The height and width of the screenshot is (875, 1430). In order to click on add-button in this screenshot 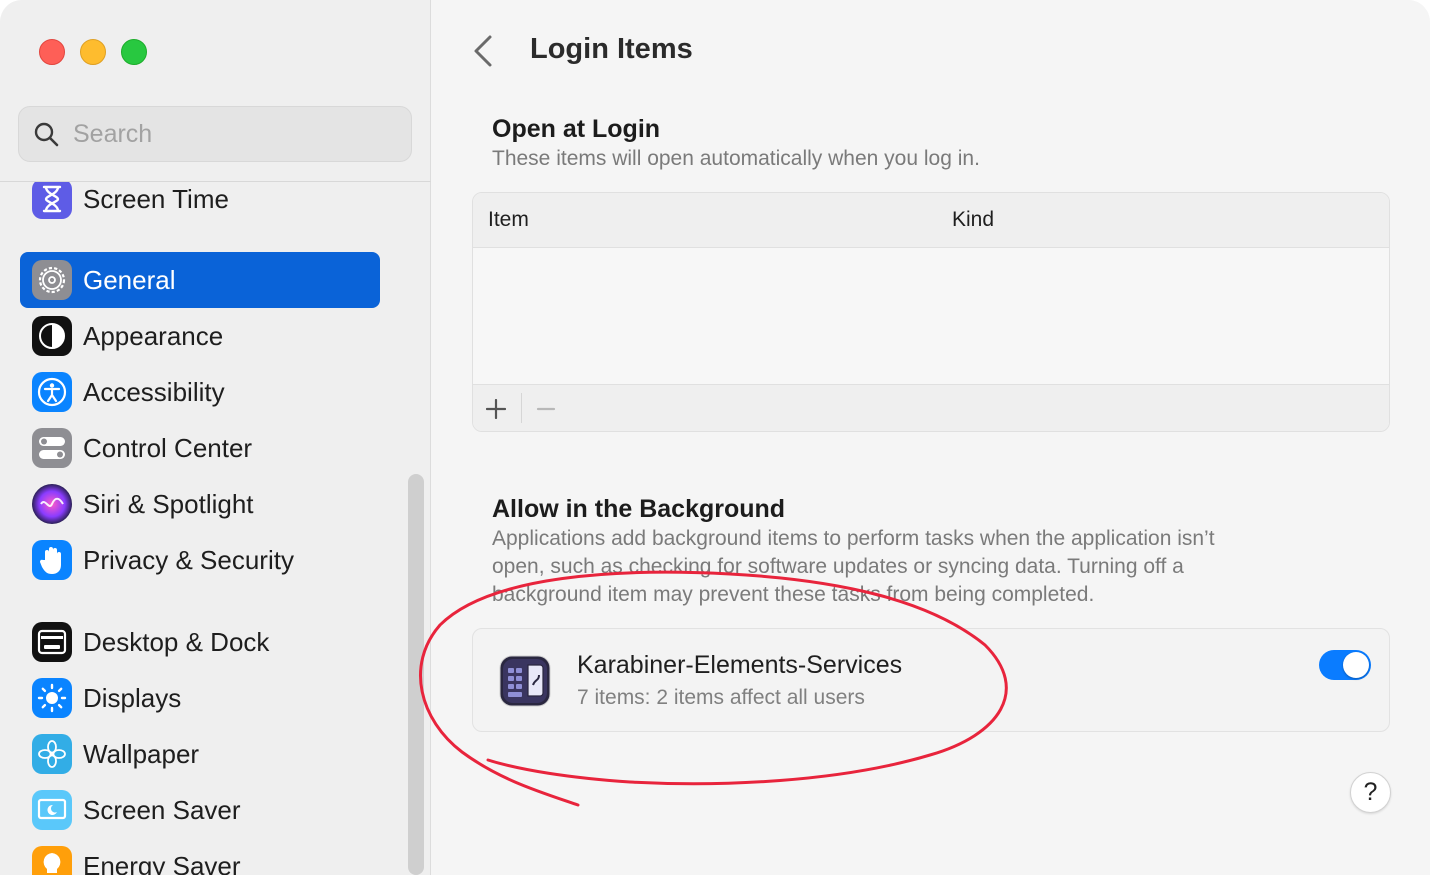, I will do `click(496, 409)`.